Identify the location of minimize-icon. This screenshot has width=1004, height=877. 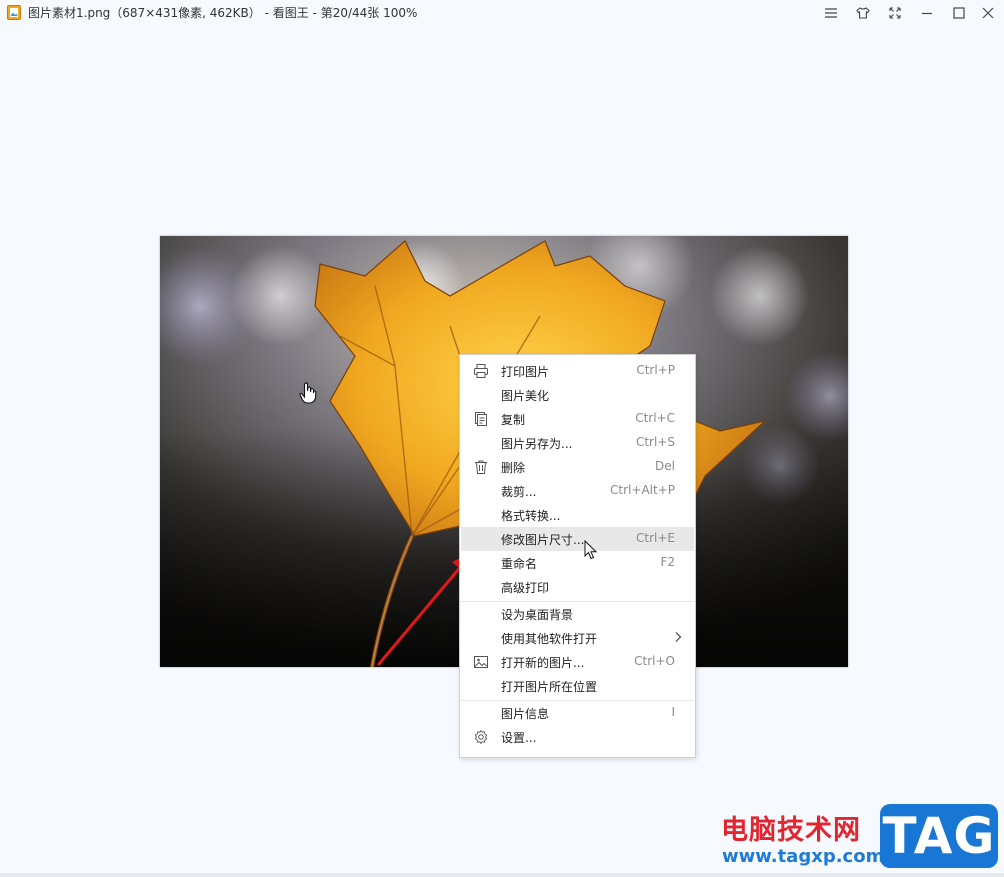
(927, 13).